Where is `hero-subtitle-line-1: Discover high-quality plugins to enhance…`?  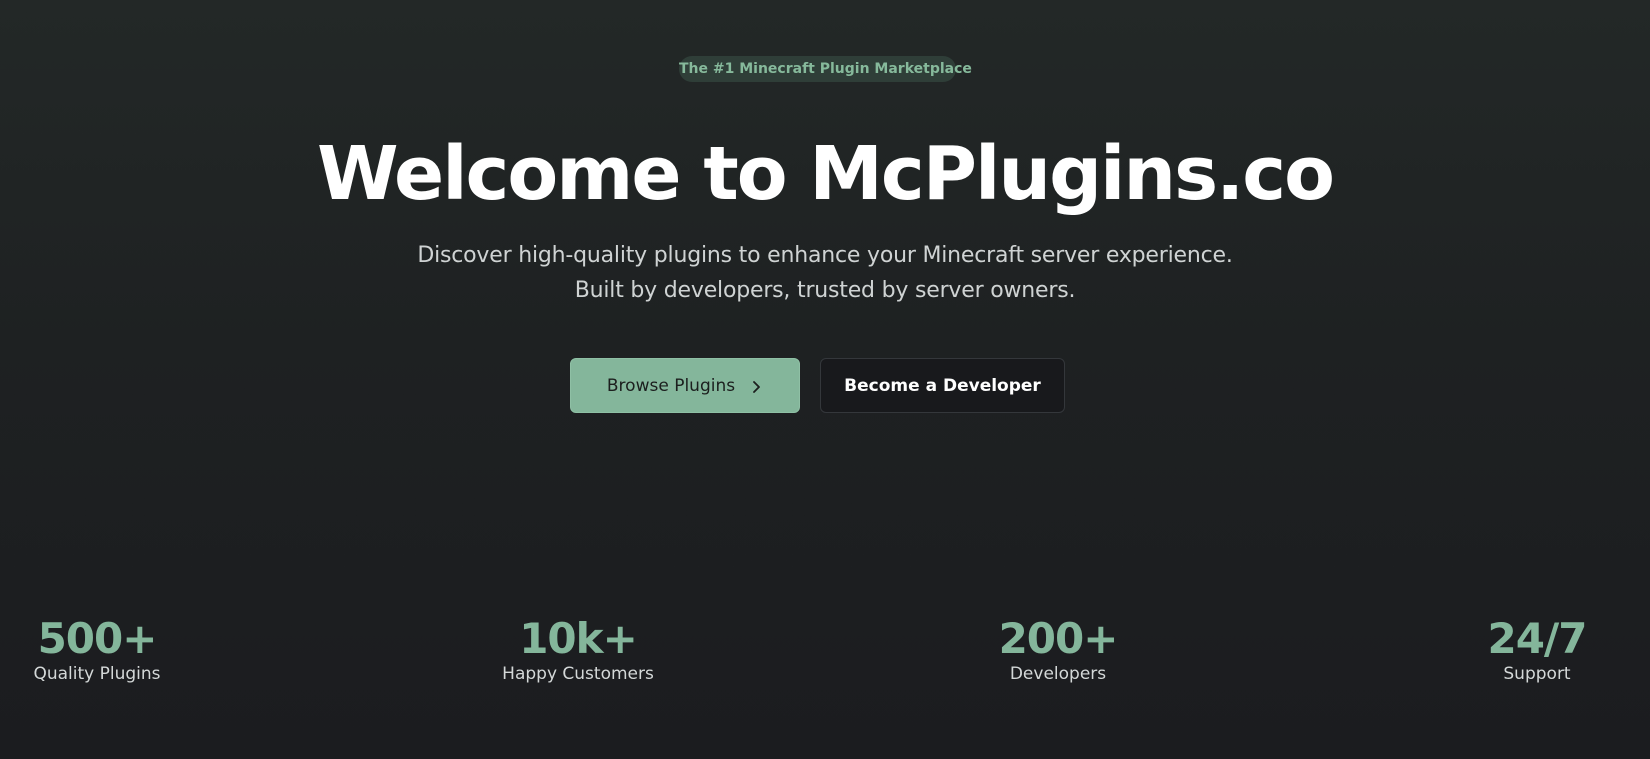 hero-subtitle-line-1: Discover high-quality plugins to enhance… is located at coordinates (825, 255).